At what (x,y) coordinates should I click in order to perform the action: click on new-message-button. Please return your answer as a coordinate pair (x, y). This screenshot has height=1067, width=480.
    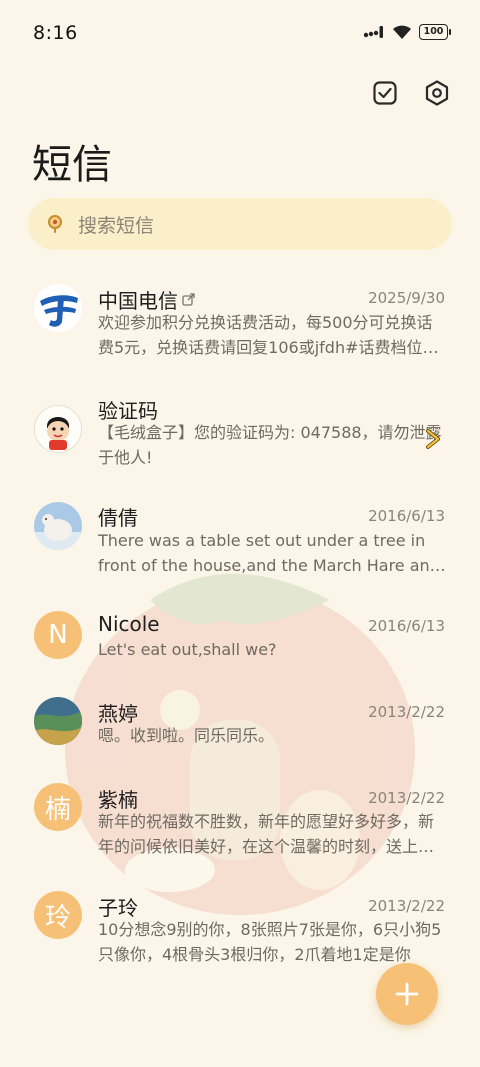
    Looking at the image, I should click on (407, 994).